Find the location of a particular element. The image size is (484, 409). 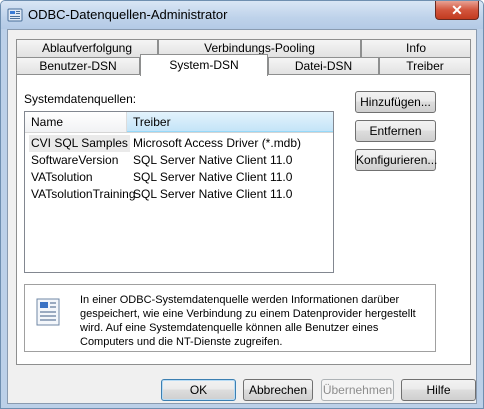

help-button: Hilfe is located at coordinates (438, 390).